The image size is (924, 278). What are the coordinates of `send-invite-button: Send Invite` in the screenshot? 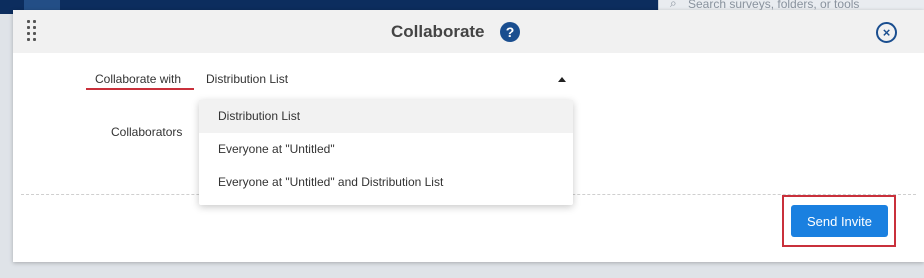 It's located at (839, 221).